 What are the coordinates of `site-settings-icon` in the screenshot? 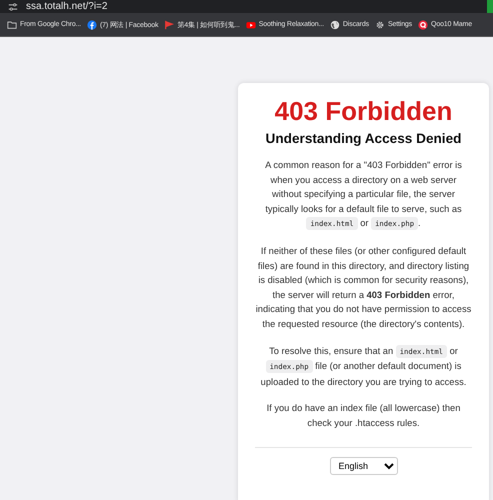 It's located at (13, 7).